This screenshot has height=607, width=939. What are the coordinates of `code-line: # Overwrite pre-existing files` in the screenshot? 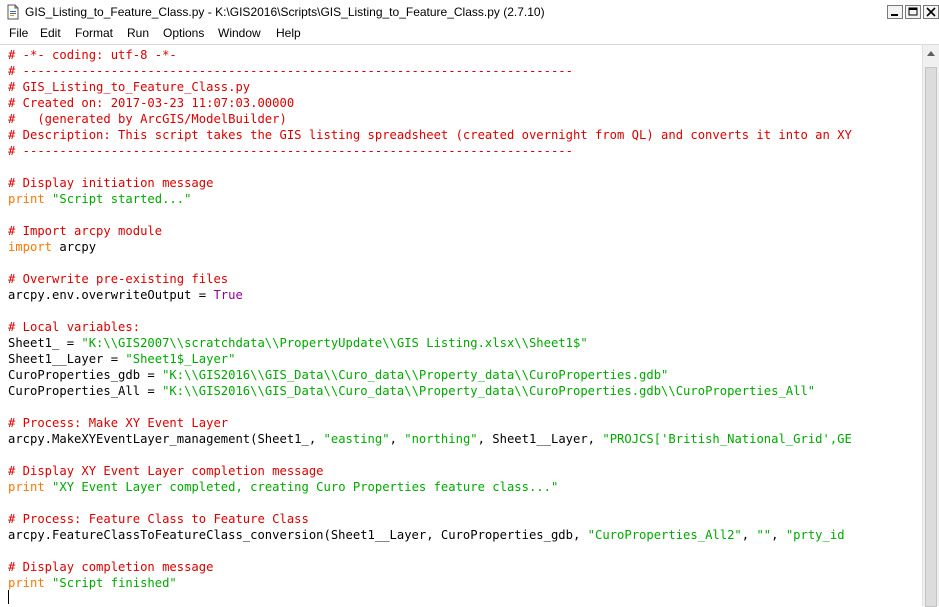 It's located at (430, 279).